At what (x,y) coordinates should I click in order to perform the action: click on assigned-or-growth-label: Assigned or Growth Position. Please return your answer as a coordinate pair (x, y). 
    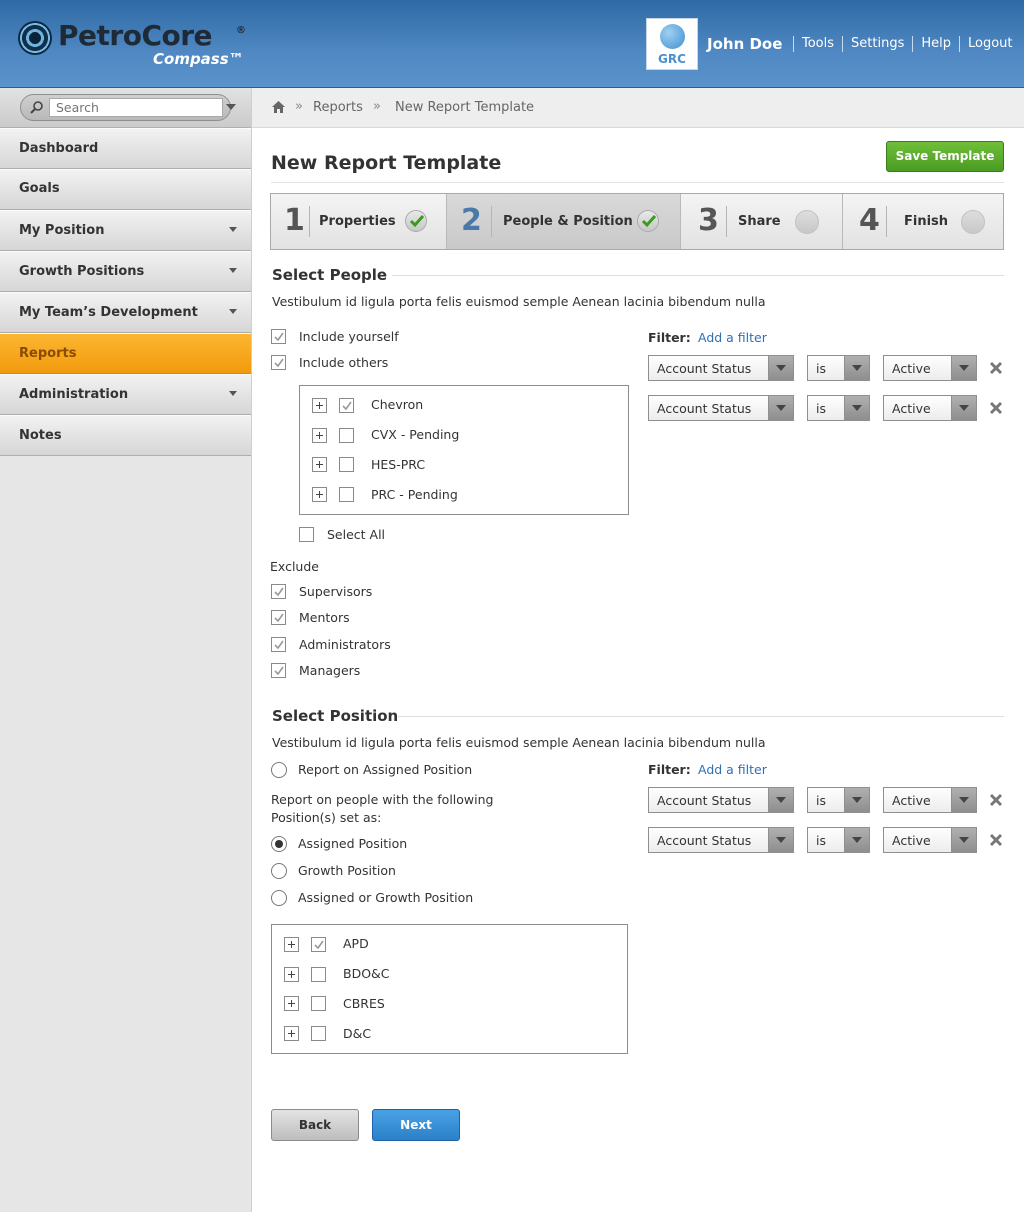
    Looking at the image, I should click on (385, 897).